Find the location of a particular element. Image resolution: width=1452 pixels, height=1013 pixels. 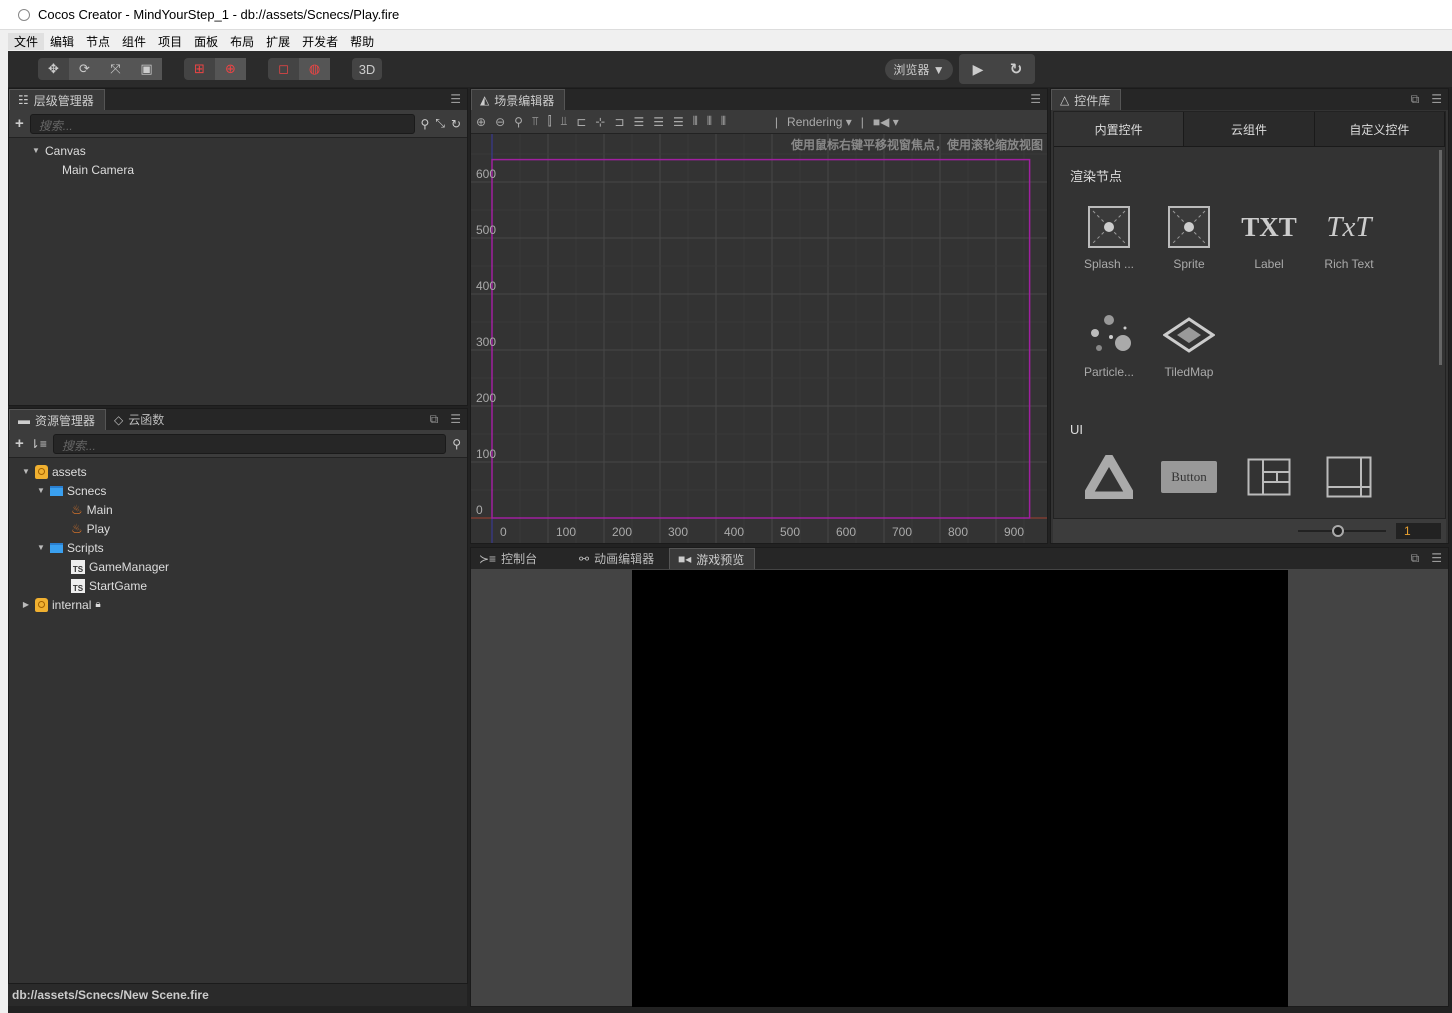

sort-icon: ⇂≡ is located at coordinates (38, 444).